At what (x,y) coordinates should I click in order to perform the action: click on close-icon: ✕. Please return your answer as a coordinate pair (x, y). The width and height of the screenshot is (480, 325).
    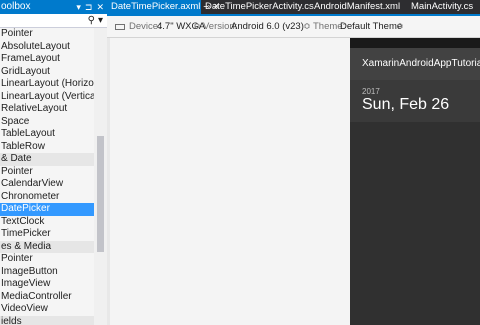
    Looking at the image, I should click on (100, 7).